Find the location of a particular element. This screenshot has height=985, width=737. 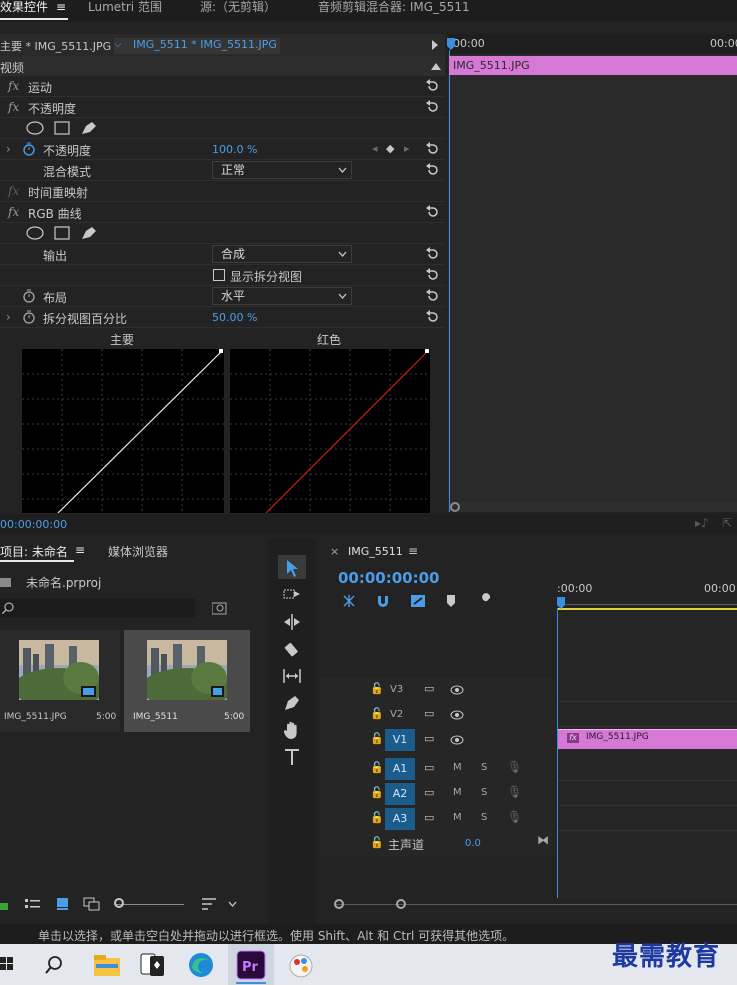

track-a2: 🔓 A2 ▭ M S 🎙 is located at coordinates (528, 794).